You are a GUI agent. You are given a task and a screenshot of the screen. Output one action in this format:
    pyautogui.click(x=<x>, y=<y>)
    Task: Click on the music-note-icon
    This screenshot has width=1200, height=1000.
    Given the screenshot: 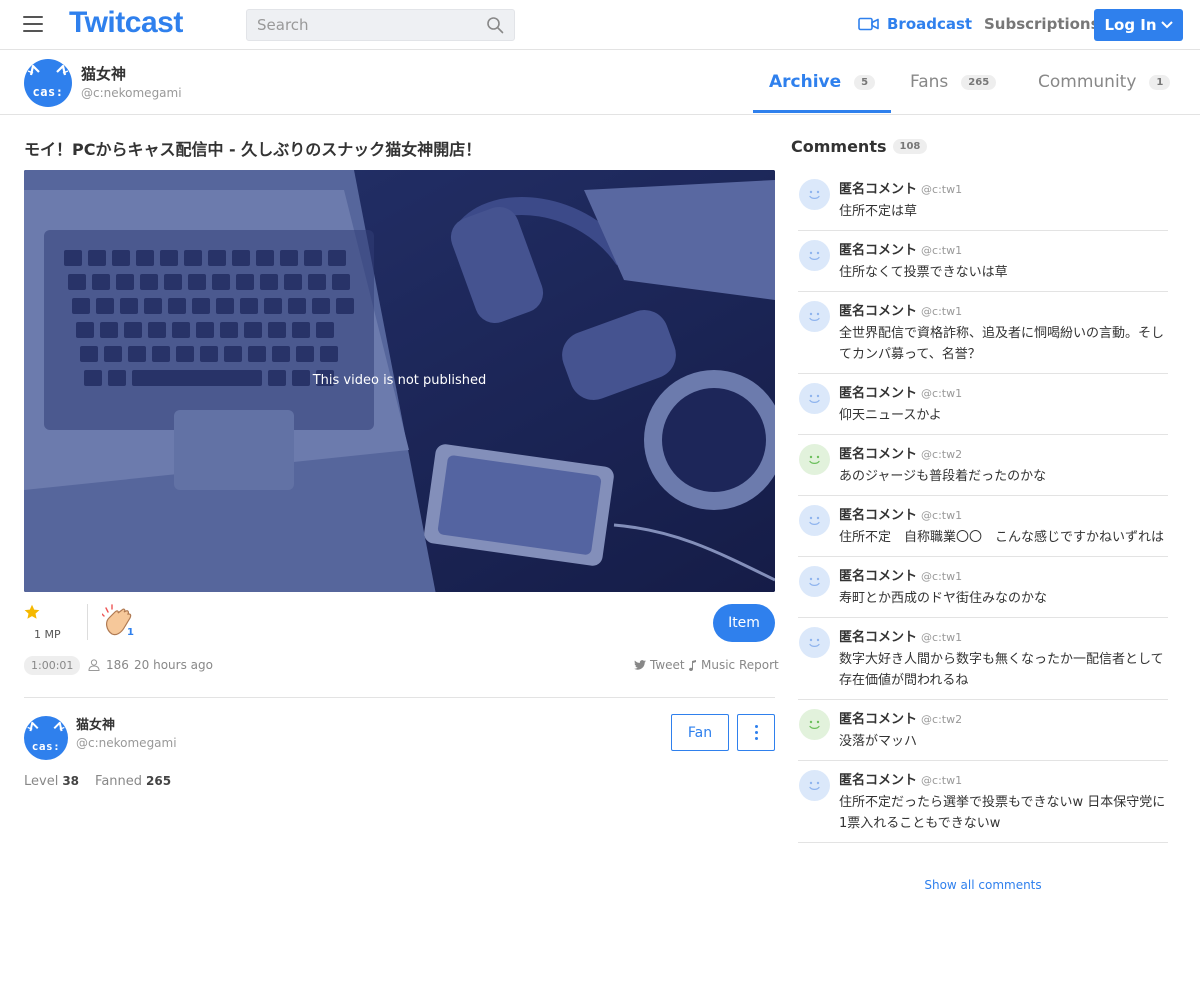 What is the action you would take?
    pyautogui.click(x=692, y=665)
    